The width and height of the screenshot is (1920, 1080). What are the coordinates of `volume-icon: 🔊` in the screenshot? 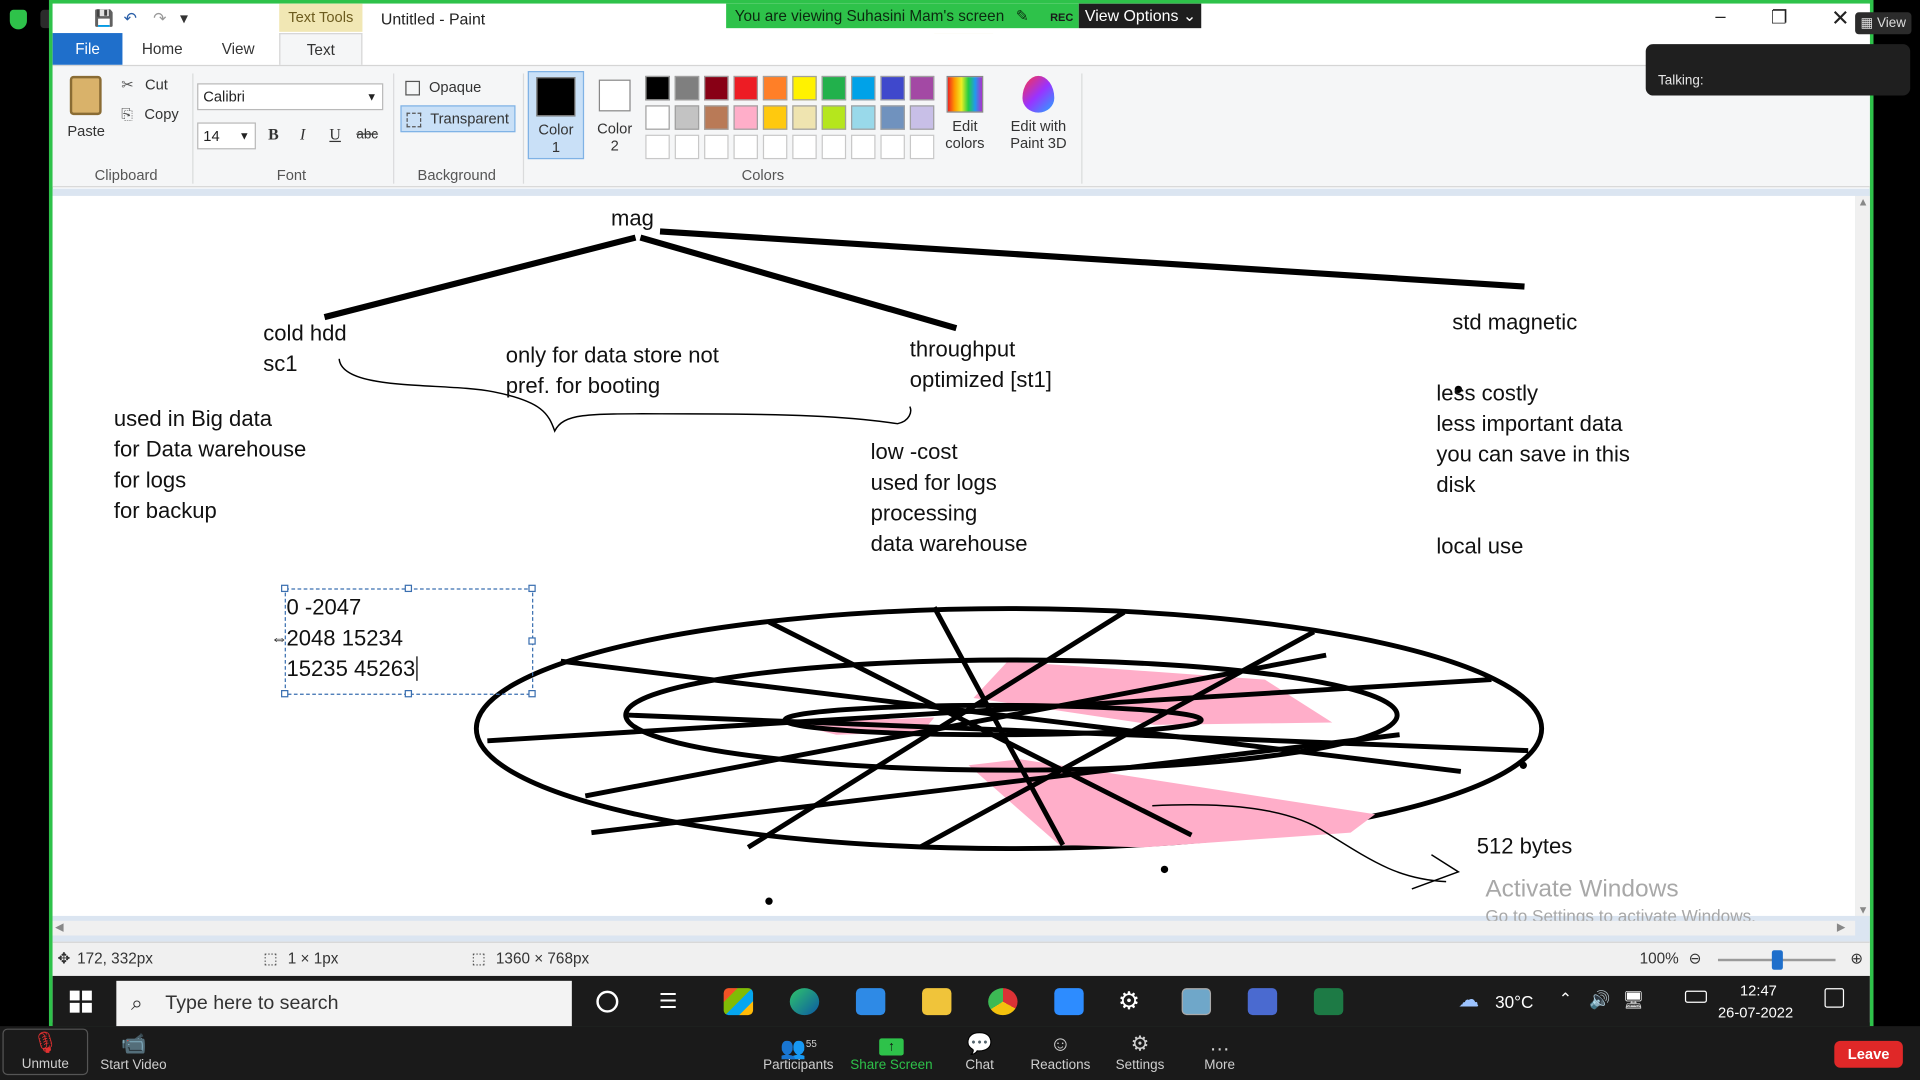 It's located at (1599, 999).